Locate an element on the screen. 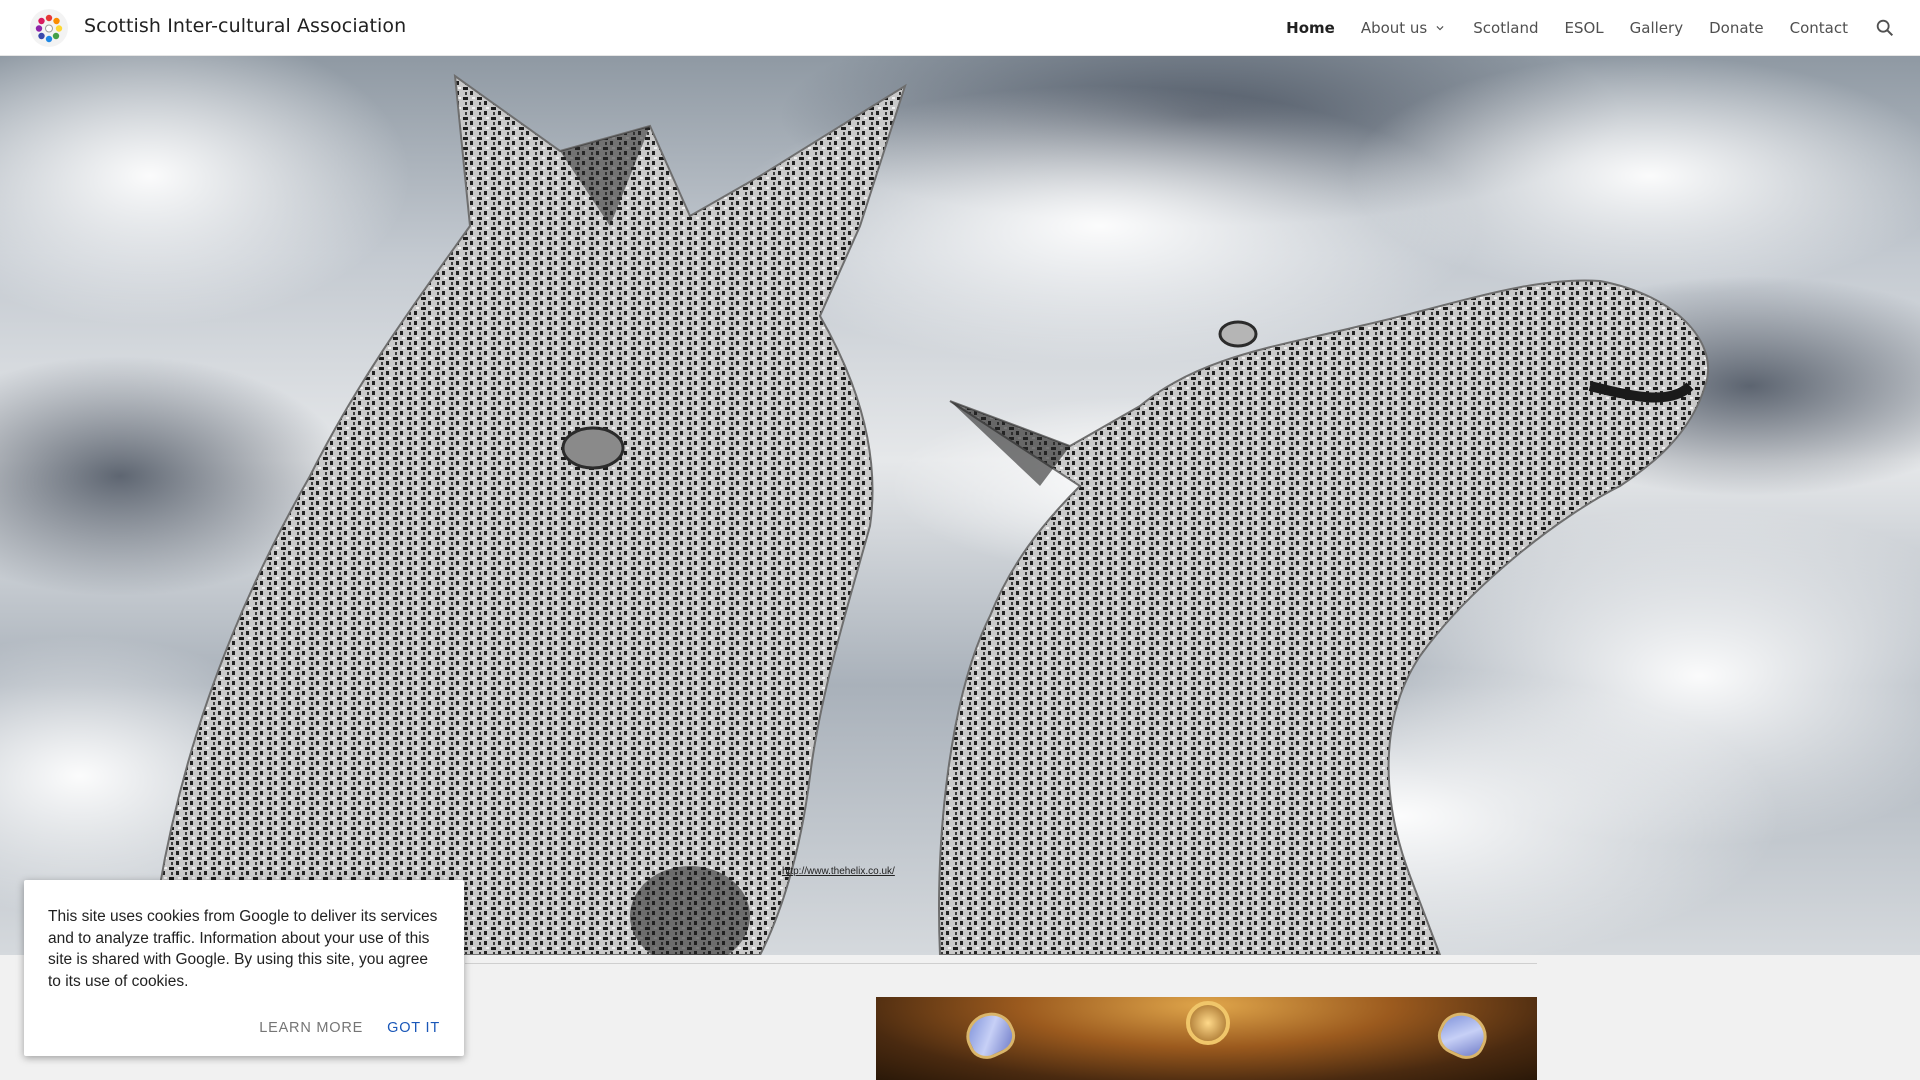 The image size is (1920, 1080). chevron-down-icon is located at coordinates (1440, 28).